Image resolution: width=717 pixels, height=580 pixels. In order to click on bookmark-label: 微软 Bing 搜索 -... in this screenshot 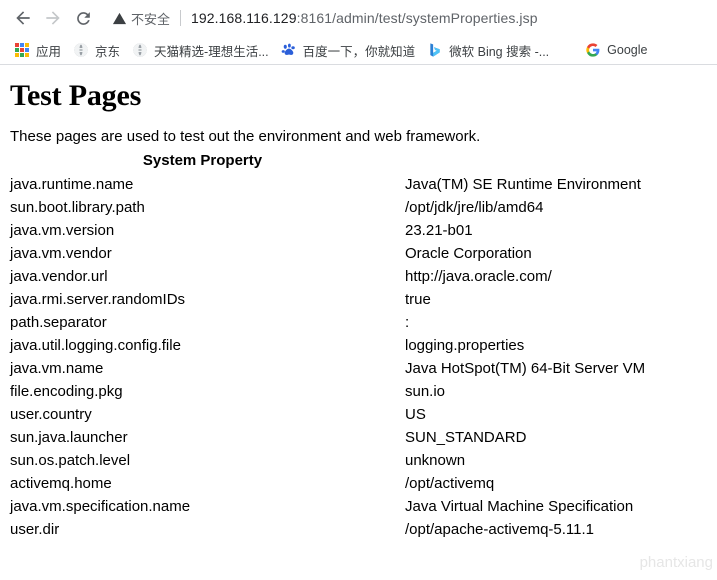, I will do `click(499, 51)`.